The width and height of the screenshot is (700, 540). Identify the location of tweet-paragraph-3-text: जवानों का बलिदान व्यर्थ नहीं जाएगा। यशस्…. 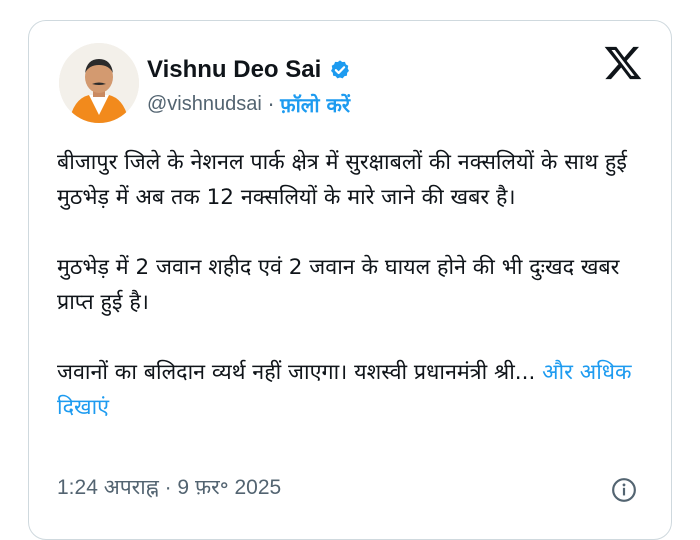
(296, 372).